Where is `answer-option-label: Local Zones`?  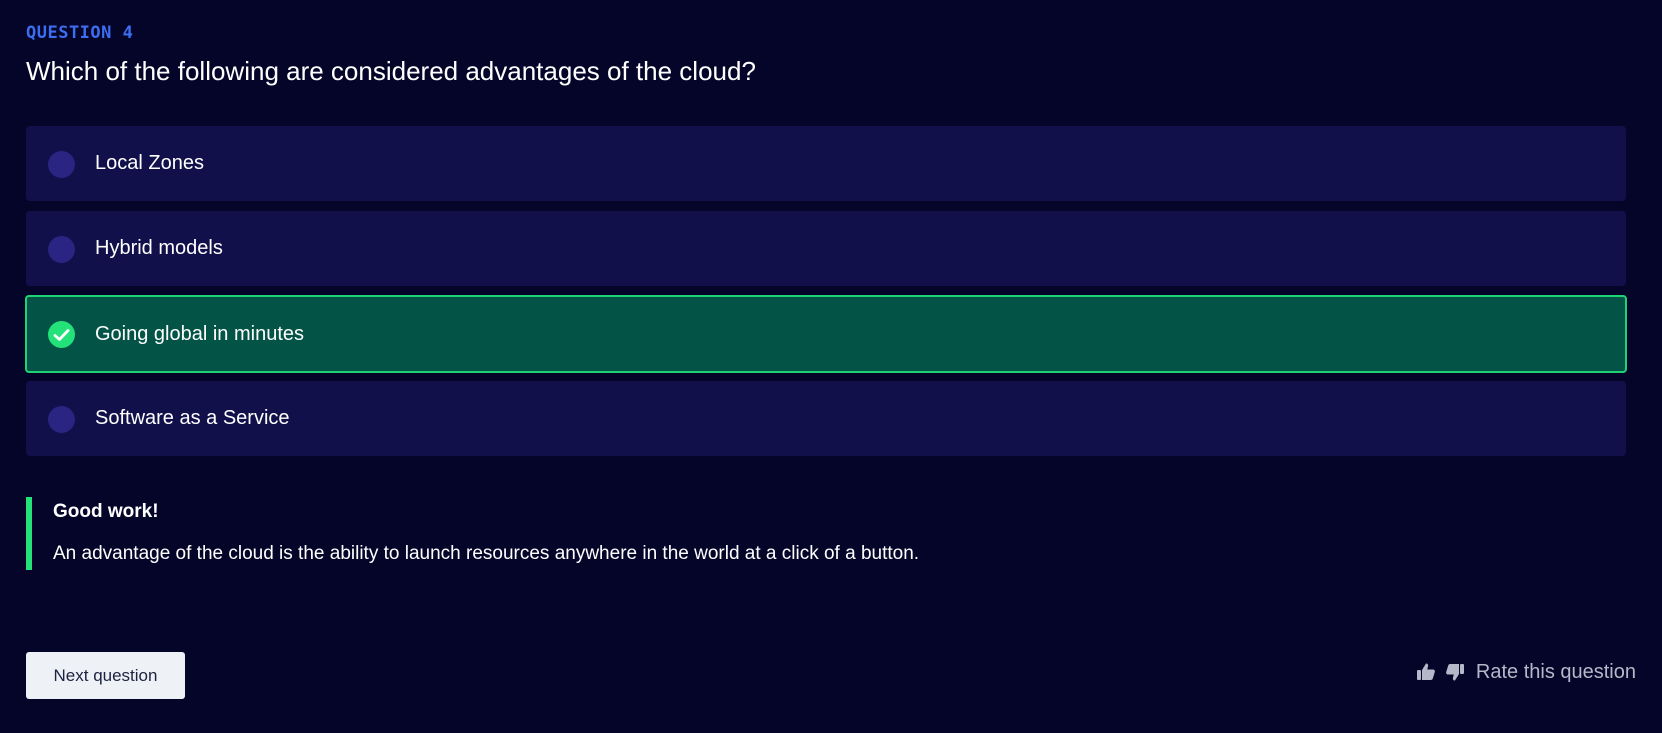 answer-option-label: Local Zones is located at coordinates (149, 163).